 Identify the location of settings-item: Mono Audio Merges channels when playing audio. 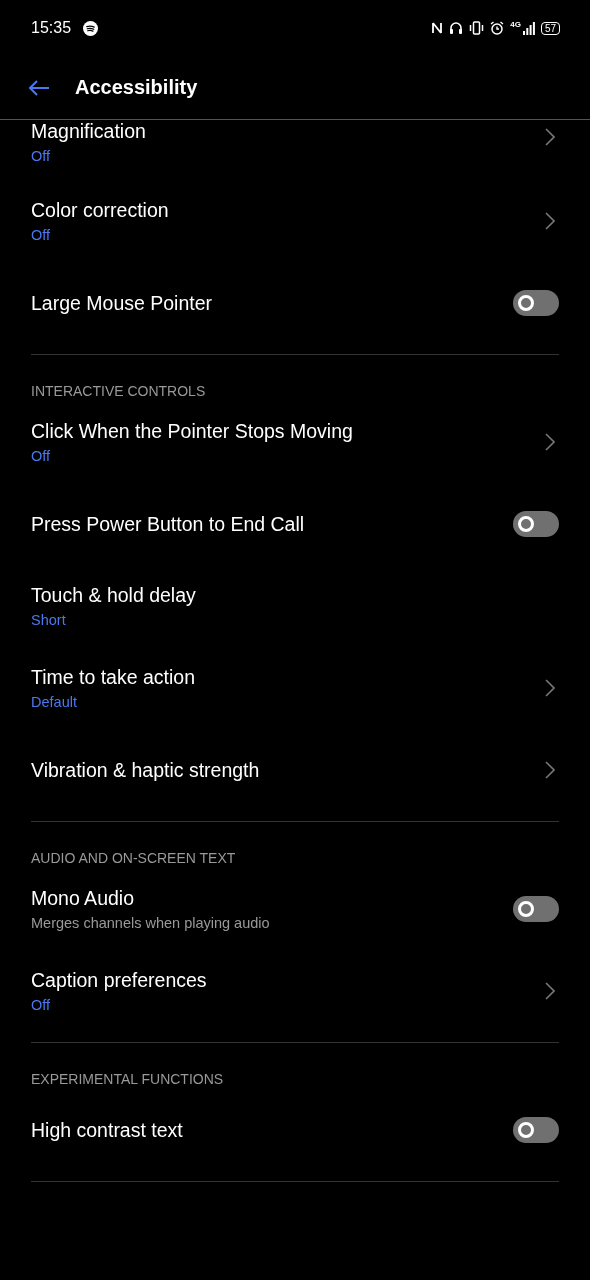
(295, 909).